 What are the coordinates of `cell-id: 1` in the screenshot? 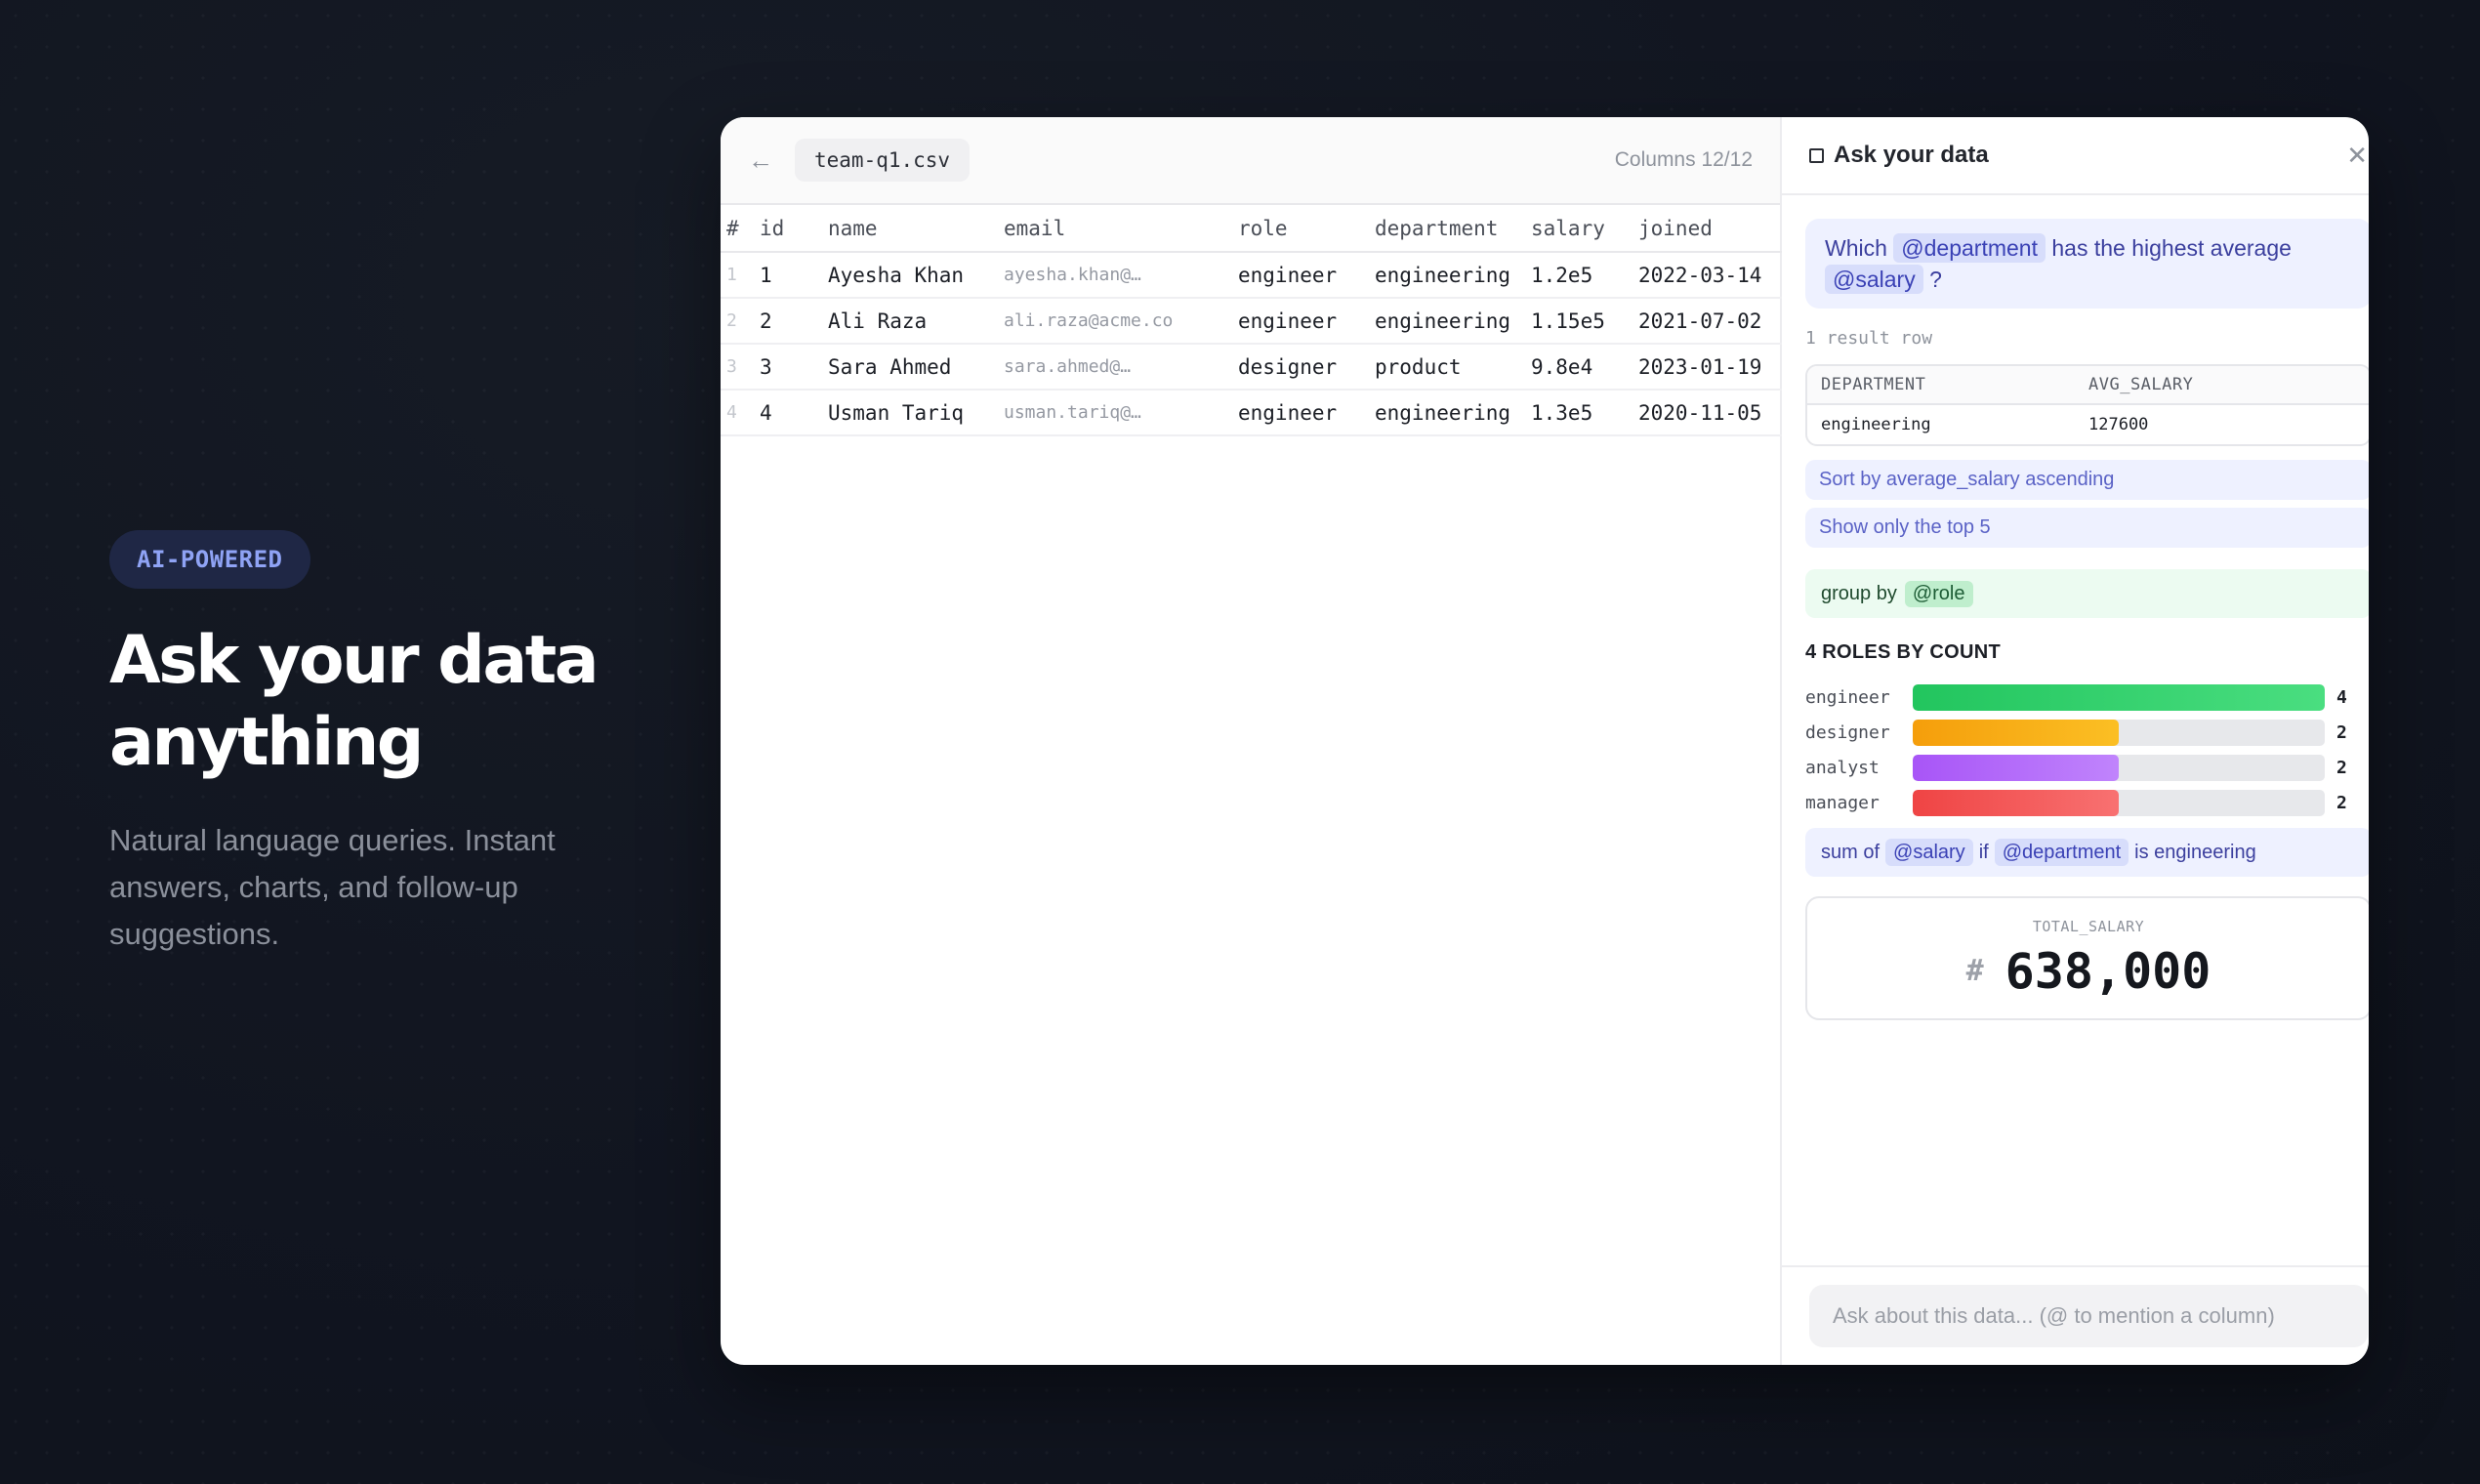 It's located at (794, 276).